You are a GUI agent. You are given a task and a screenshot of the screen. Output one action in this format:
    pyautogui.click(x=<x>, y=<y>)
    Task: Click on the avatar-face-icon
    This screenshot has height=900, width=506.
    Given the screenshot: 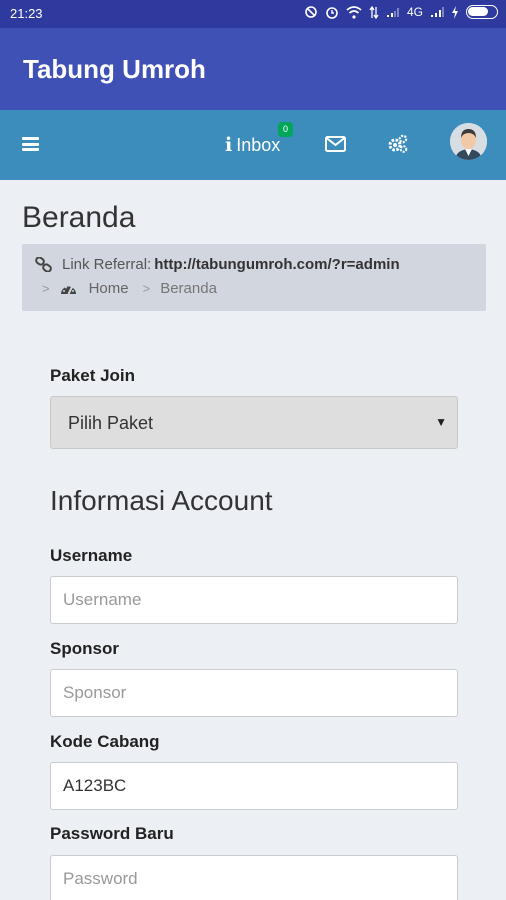 What is the action you would take?
    pyautogui.click(x=468, y=141)
    